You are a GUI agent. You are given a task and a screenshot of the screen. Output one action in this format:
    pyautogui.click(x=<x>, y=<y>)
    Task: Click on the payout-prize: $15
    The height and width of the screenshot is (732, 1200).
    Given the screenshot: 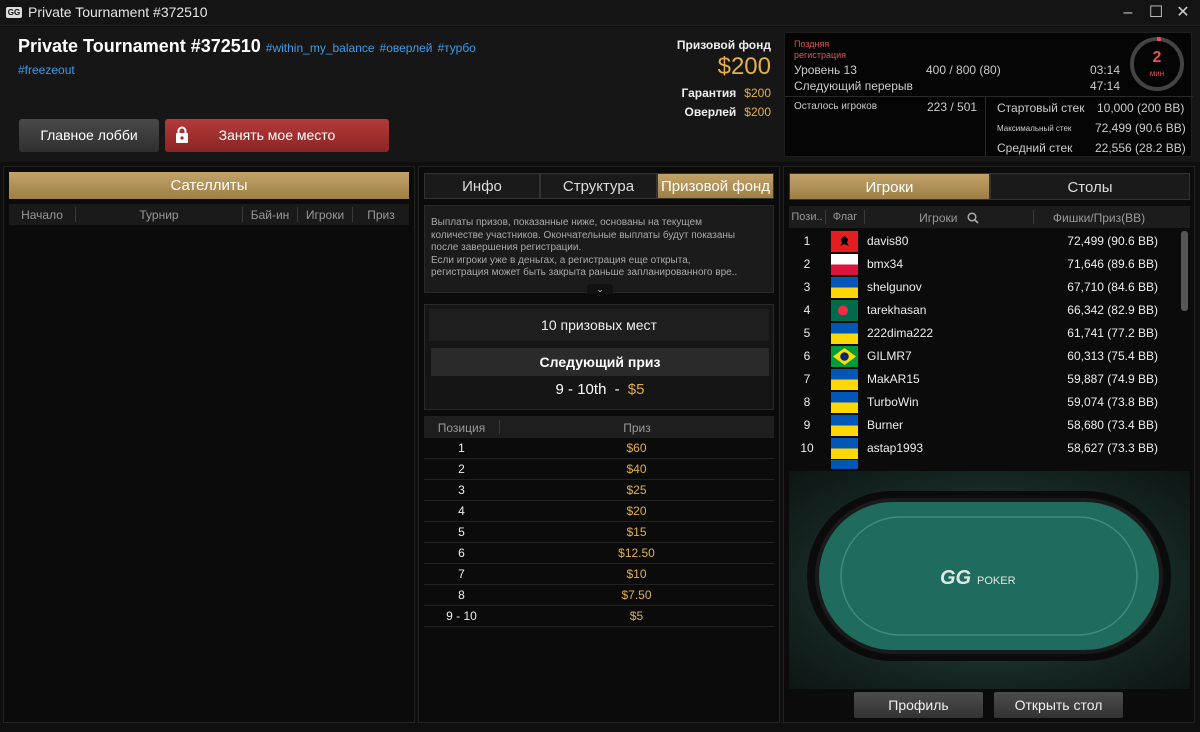 What is the action you would take?
    pyautogui.click(x=636, y=532)
    